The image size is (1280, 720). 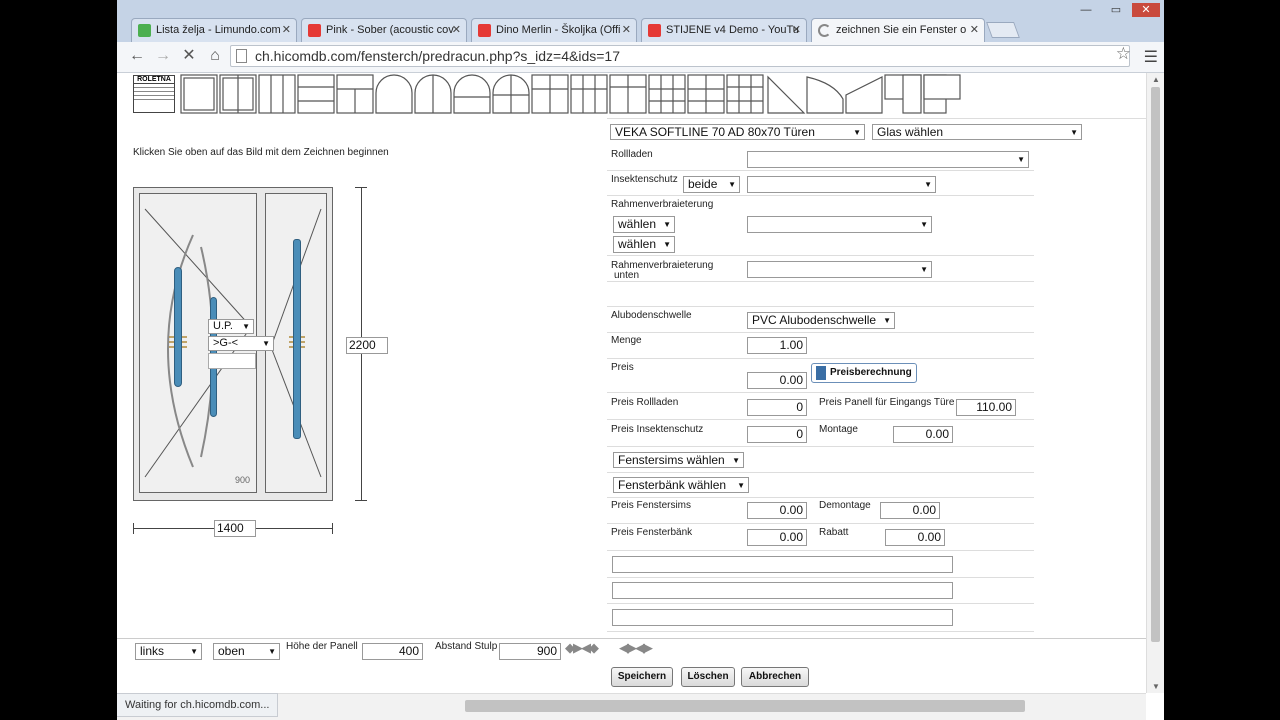 What do you see at coordinates (839, 269) in the screenshot?
I see `rahmen-unten-select` at bounding box center [839, 269].